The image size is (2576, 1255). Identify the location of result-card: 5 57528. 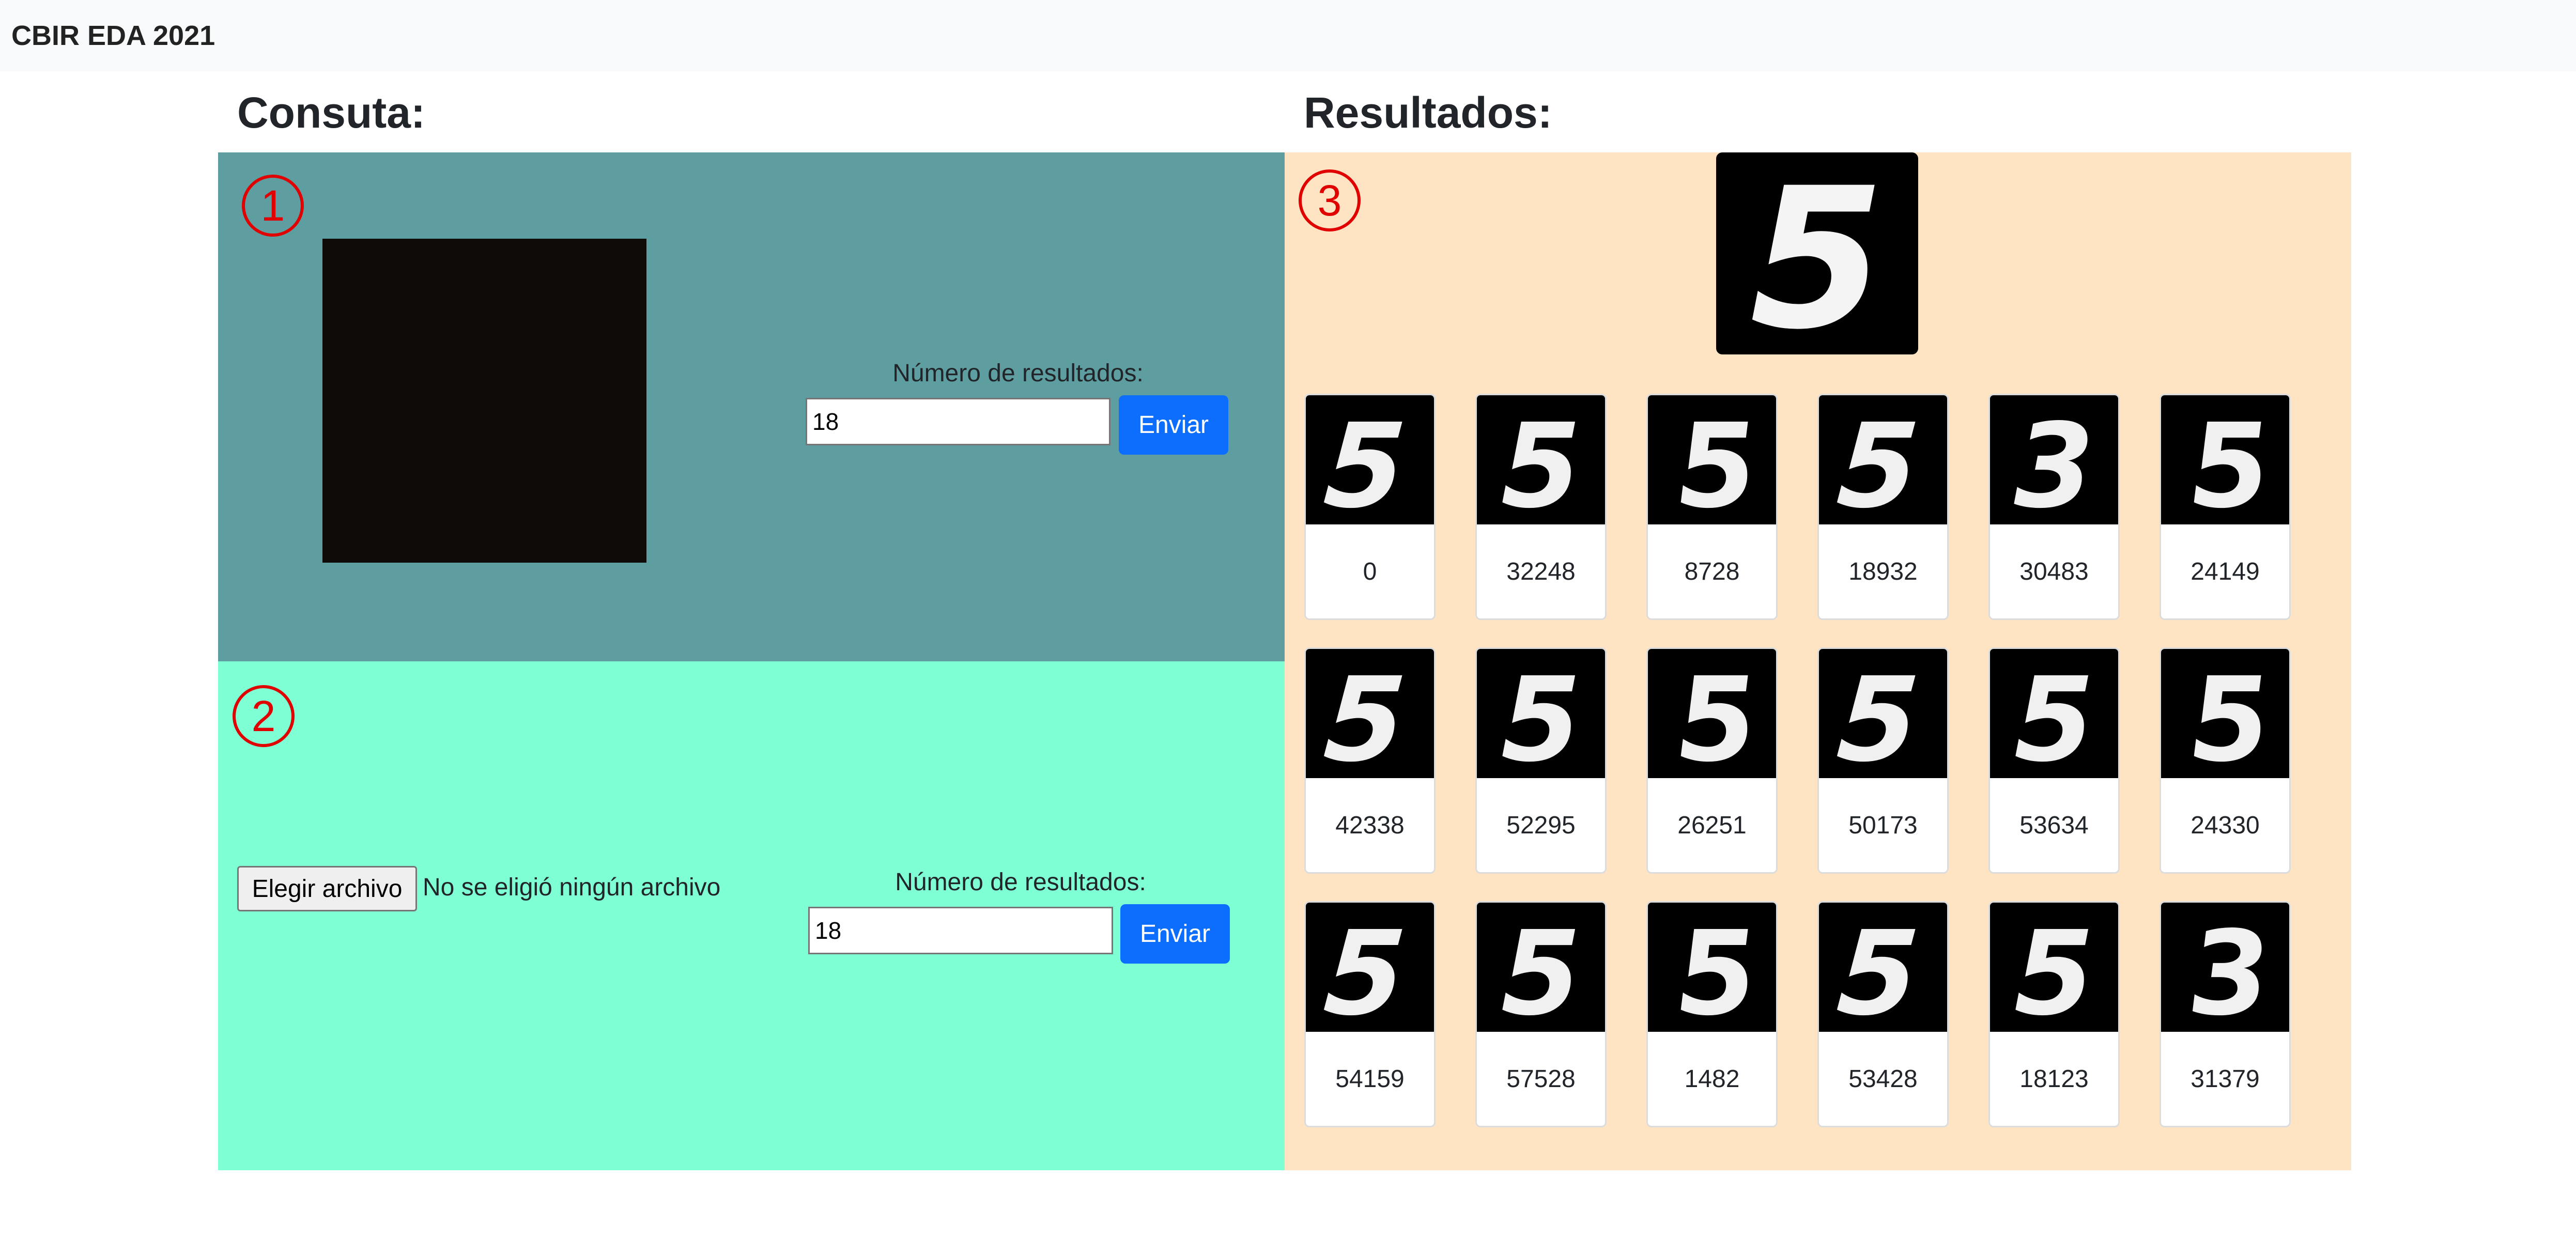
(1541, 1014).